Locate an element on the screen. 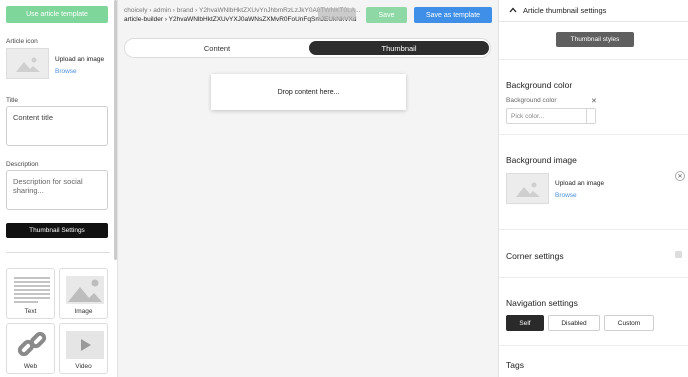  background-image-placeholder is located at coordinates (527, 188).